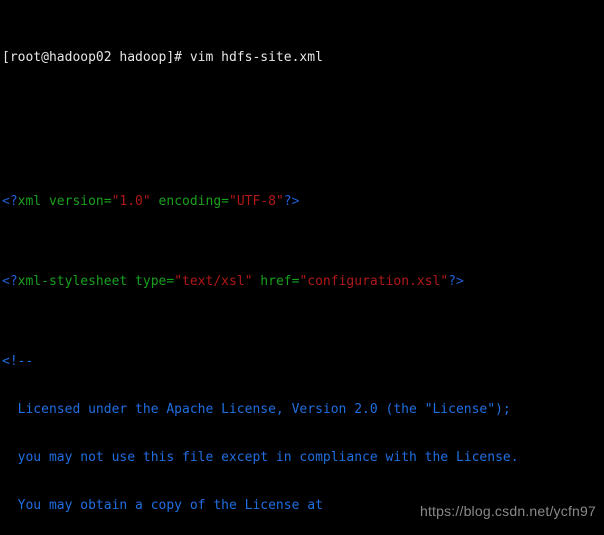 The height and width of the screenshot is (535, 604). What do you see at coordinates (276, 281) in the screenshot?
I see `stylesheet-href-attr: href=` at bounding box center [276, 281].